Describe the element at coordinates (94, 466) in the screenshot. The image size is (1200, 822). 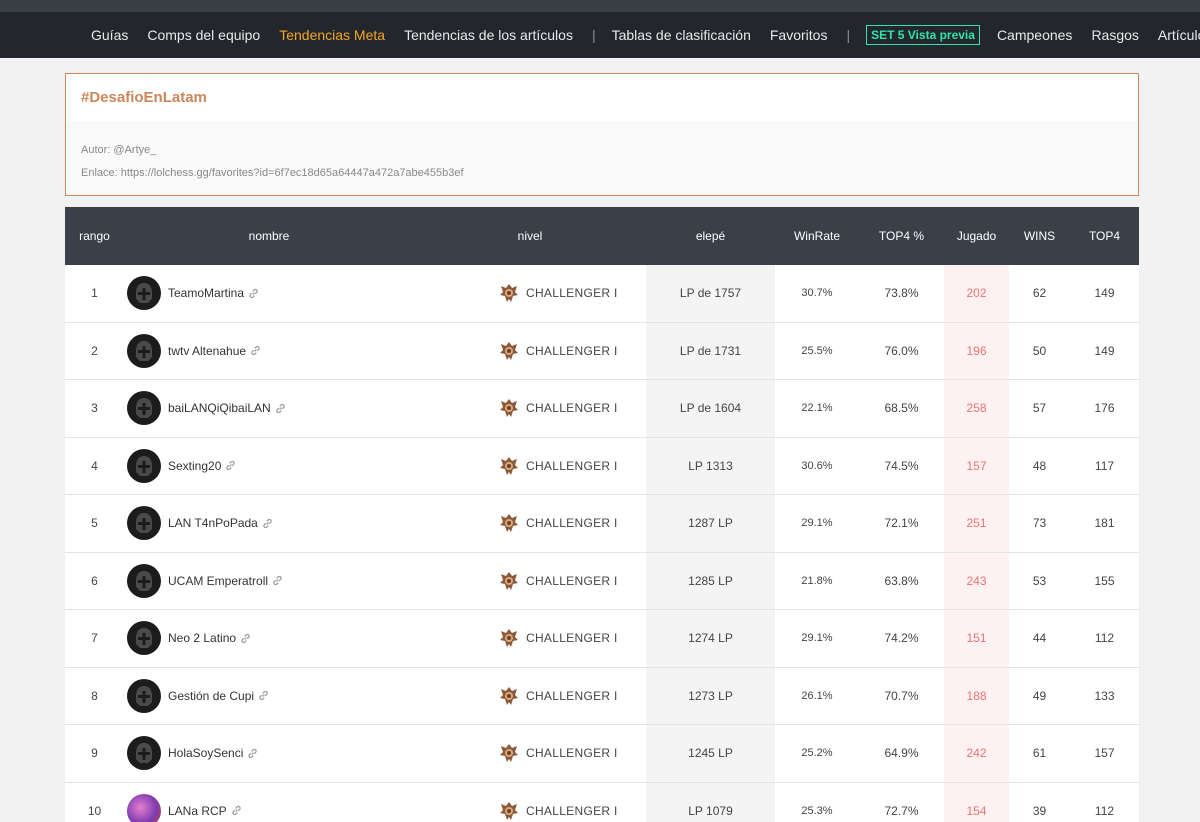
I see `rank-cell: 4` at that location.